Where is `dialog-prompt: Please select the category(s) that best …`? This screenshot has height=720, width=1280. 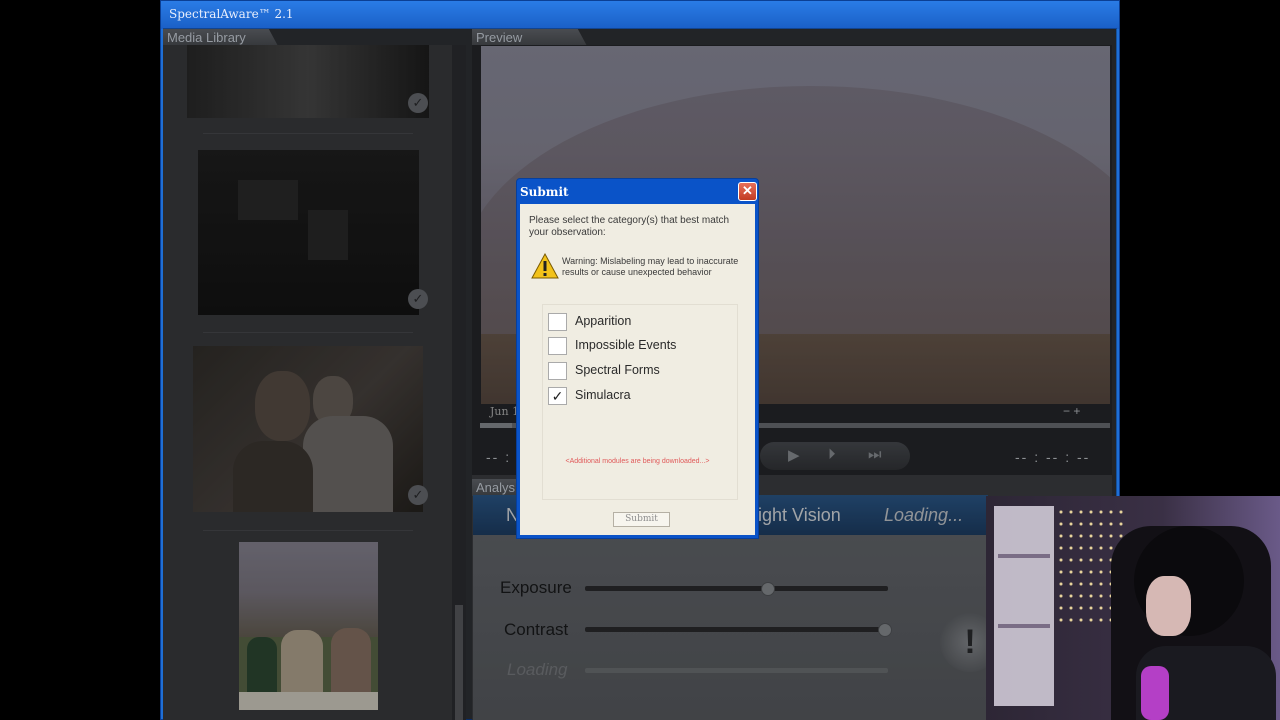 dialog-prompt: Please select the category(s) that best … is located at coordinates (629, 226).